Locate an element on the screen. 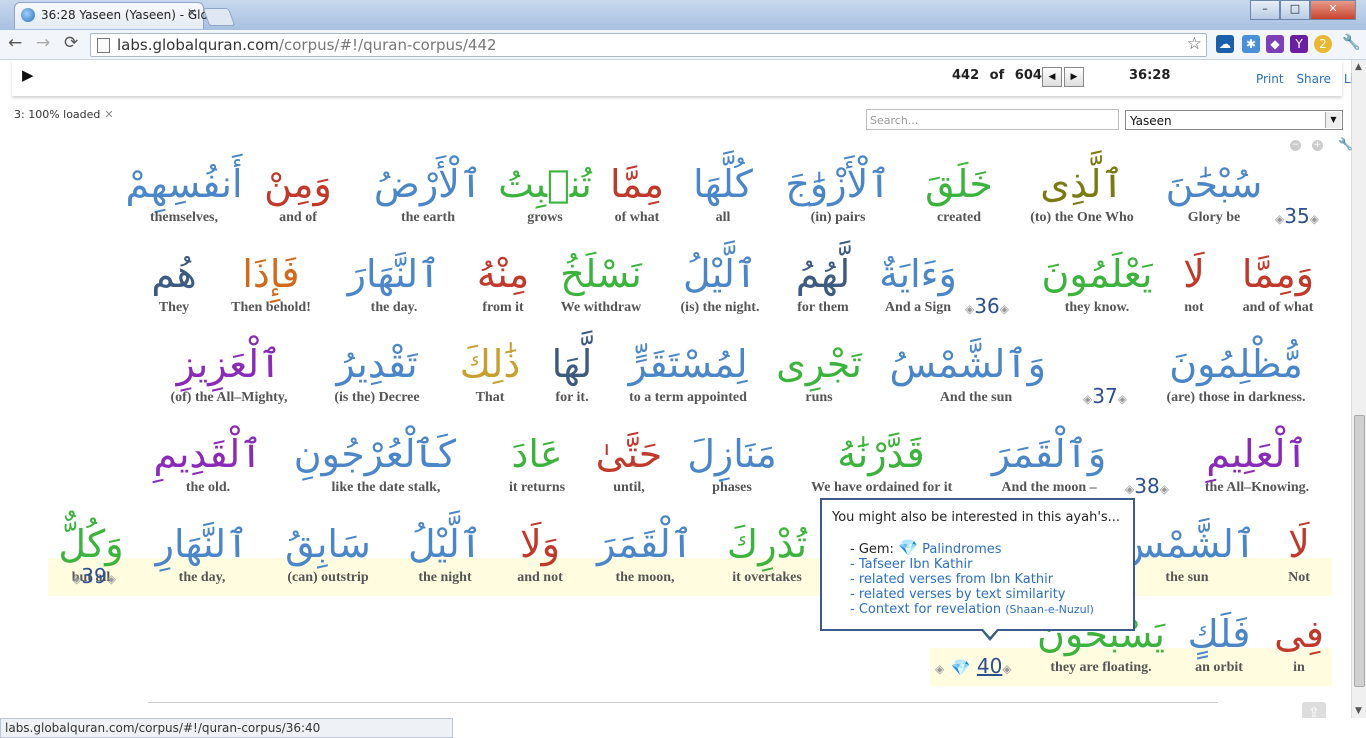  minimize-button: – is located at coordinates (1265, 10).